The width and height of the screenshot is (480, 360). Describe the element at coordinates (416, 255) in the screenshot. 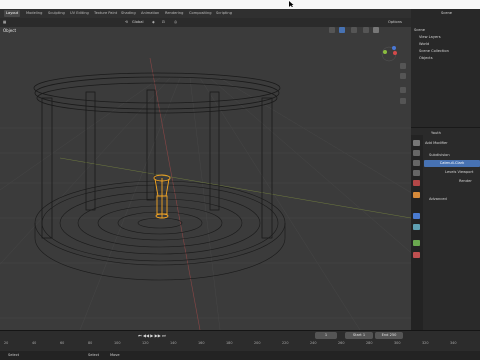

I see `material-tab-icon` at that location.